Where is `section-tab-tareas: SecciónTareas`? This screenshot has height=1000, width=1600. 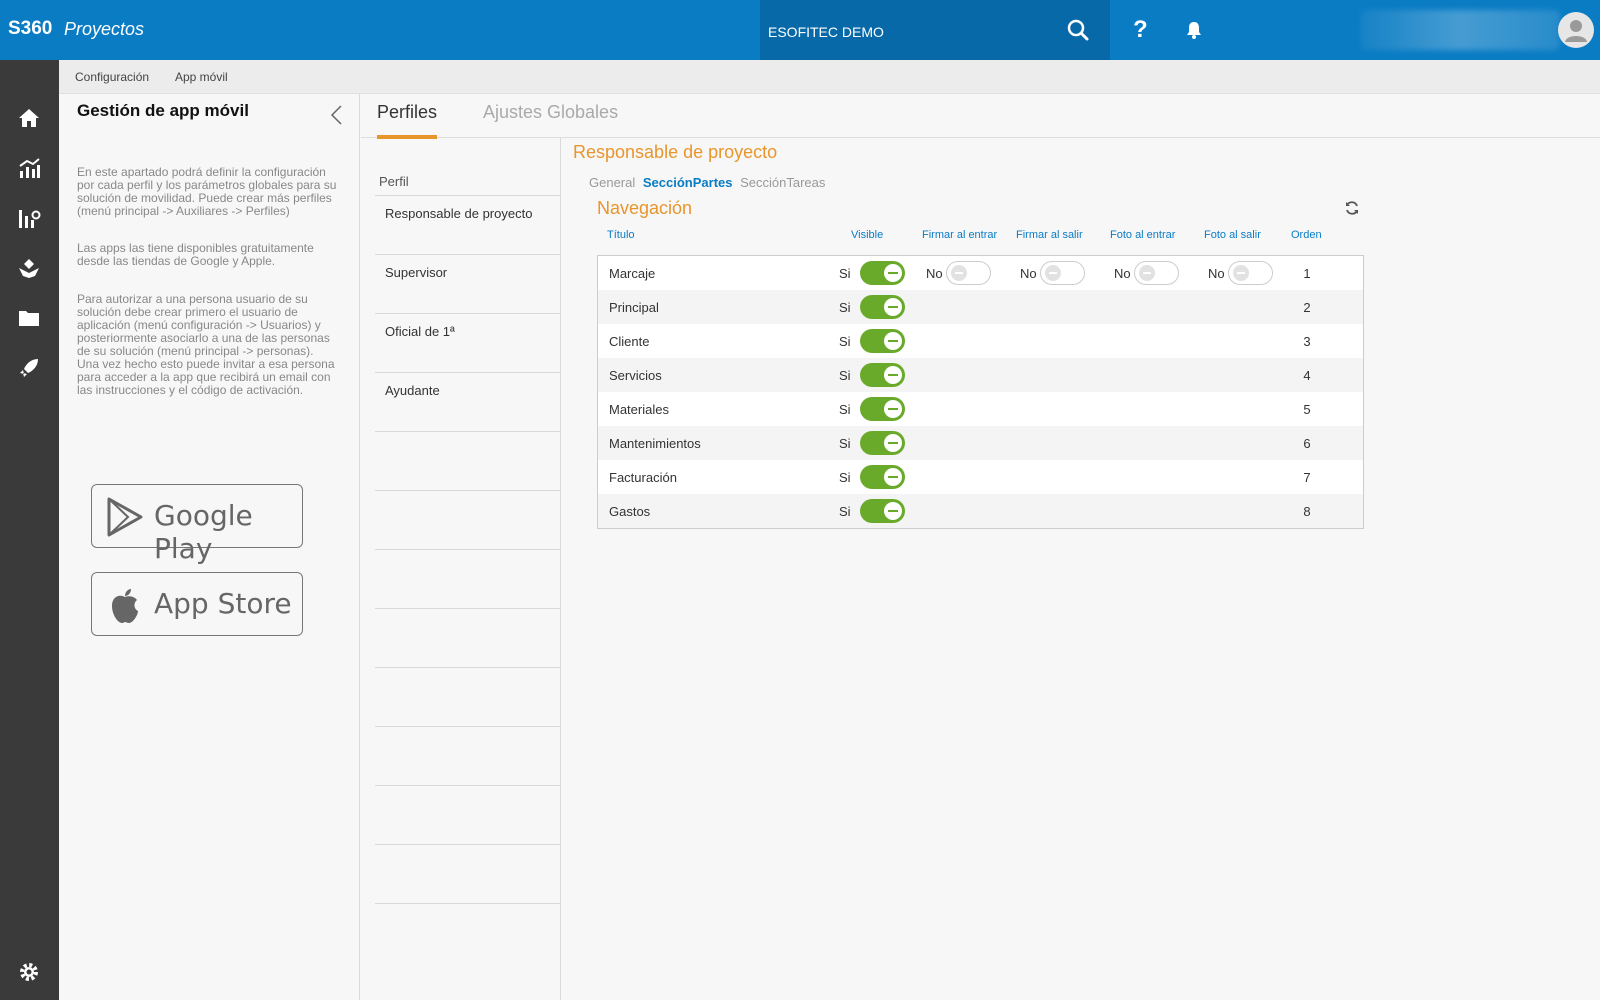
section-tab-tareas: SecciónTareas is located at coordinates (782, 182).